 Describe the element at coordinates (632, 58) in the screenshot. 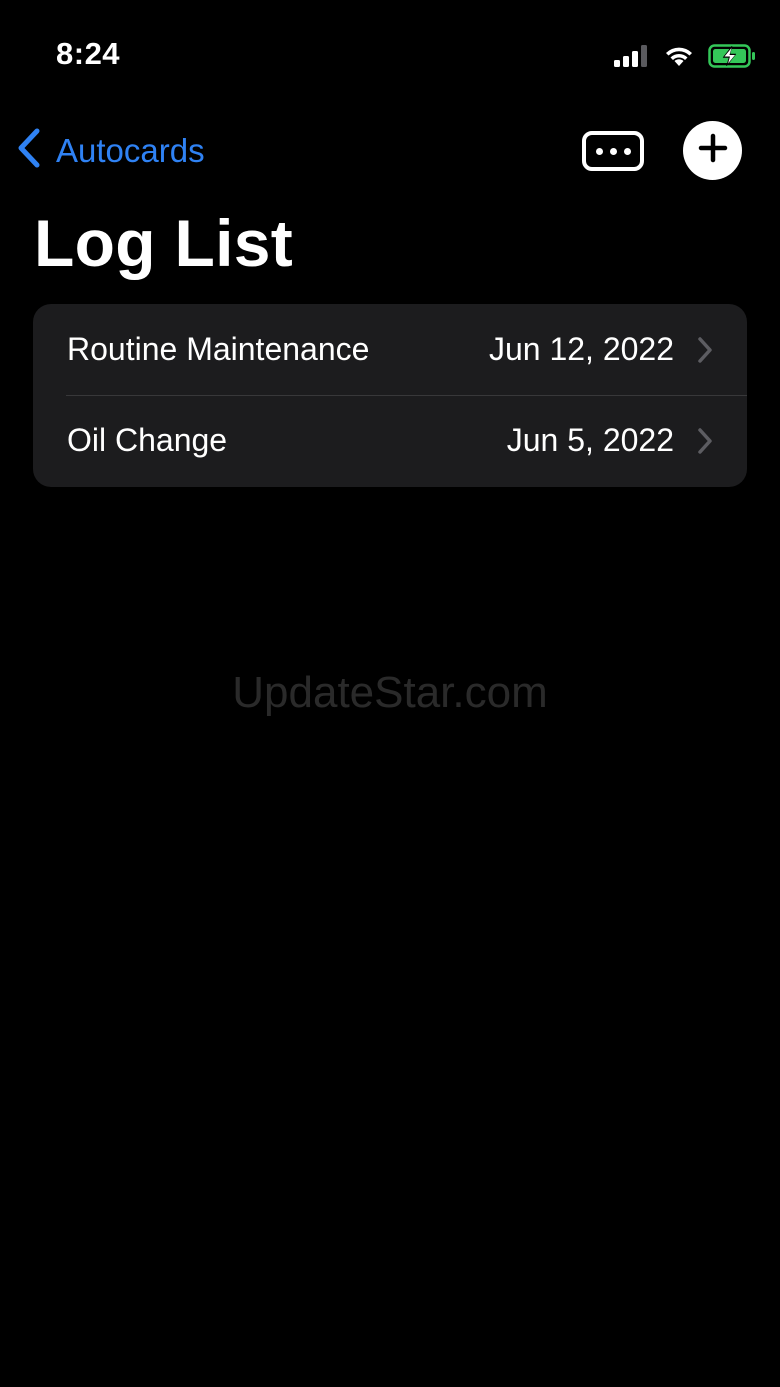

I see `cellular-signal-icon` at that location.